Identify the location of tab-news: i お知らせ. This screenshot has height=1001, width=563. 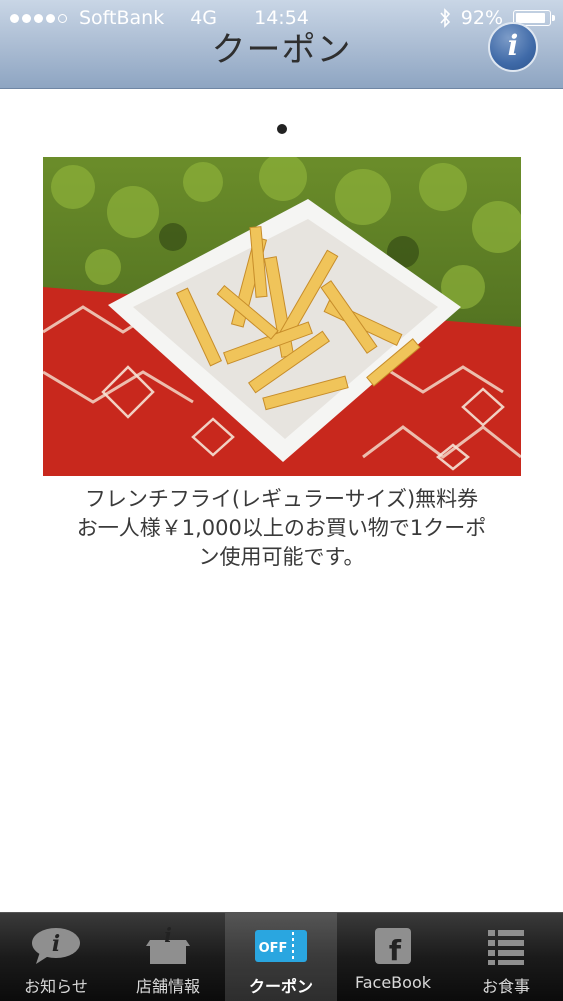
(56, 957).